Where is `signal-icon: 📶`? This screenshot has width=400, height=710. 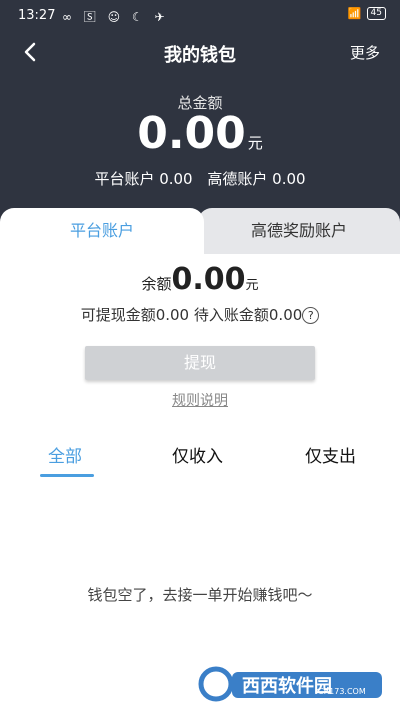 signal-icon: 📶 is located at coordinates (354, 13).